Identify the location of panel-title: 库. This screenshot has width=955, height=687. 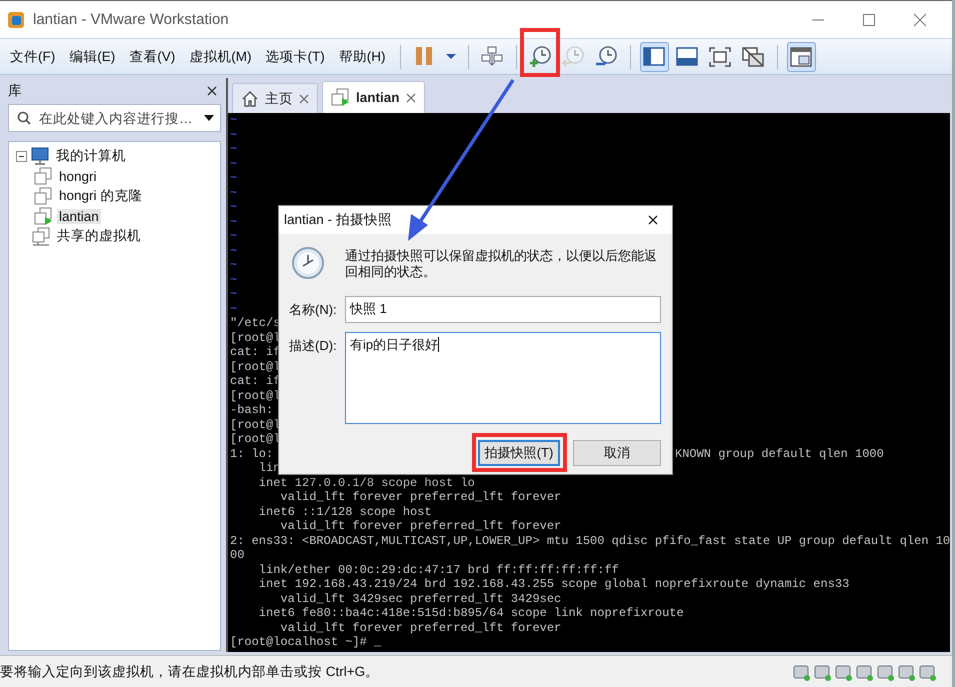
(15, 91).